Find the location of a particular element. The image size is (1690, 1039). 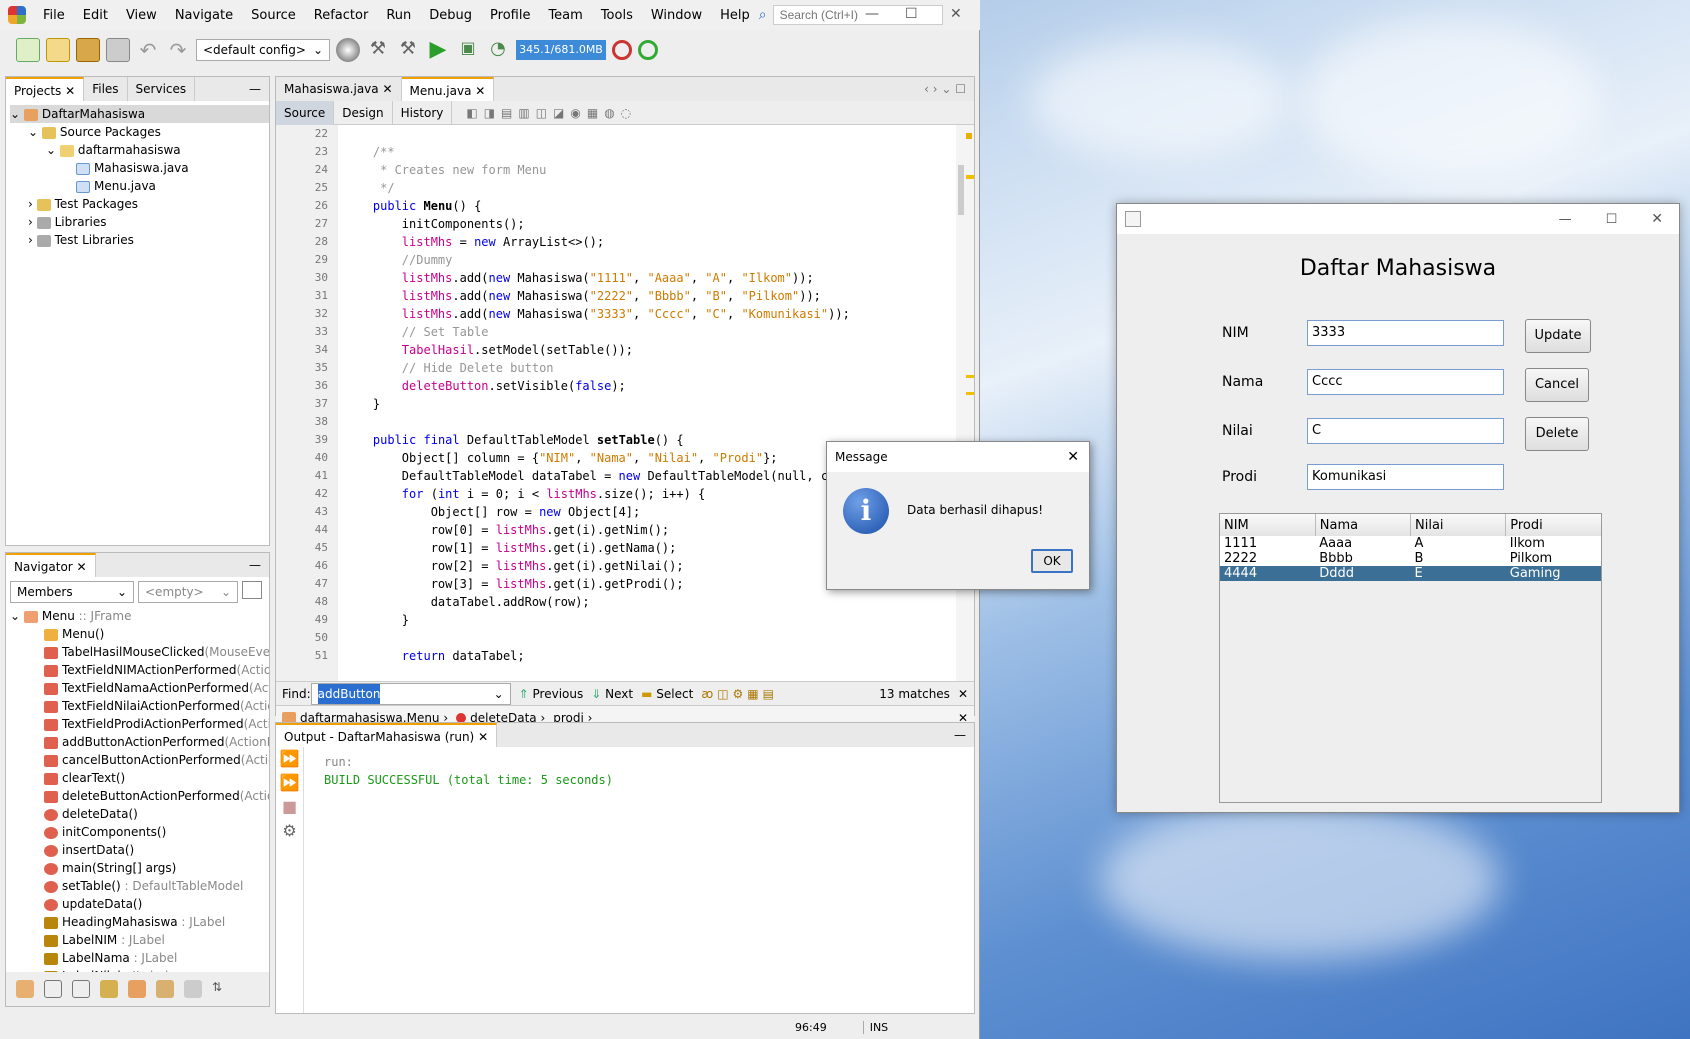

tree-file-menu: Menu.java is located at coordinates (139, 186).